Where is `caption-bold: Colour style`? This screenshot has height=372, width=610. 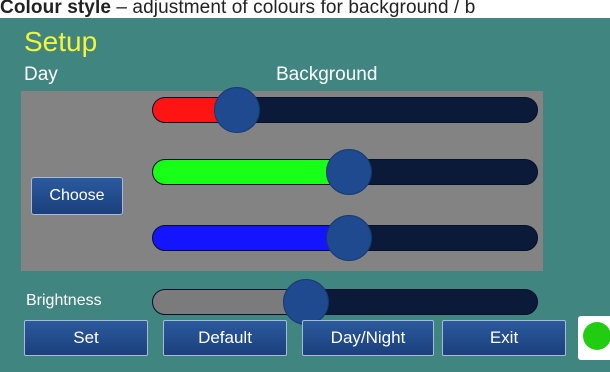 caption-bold: Colour style is located at coordinates (55, 9).